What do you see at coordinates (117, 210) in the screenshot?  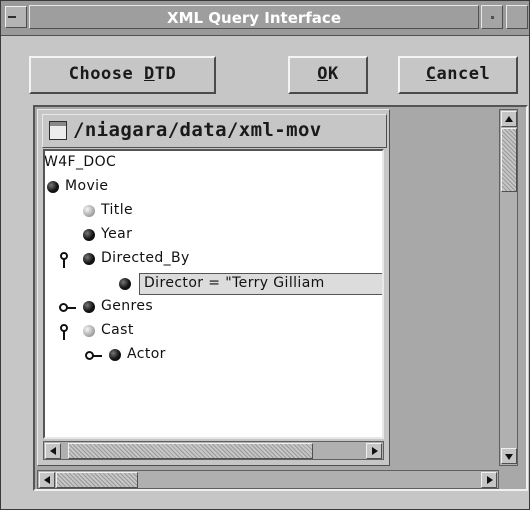 I see `tree-node-label: Title` at bounding box center [117, 210].